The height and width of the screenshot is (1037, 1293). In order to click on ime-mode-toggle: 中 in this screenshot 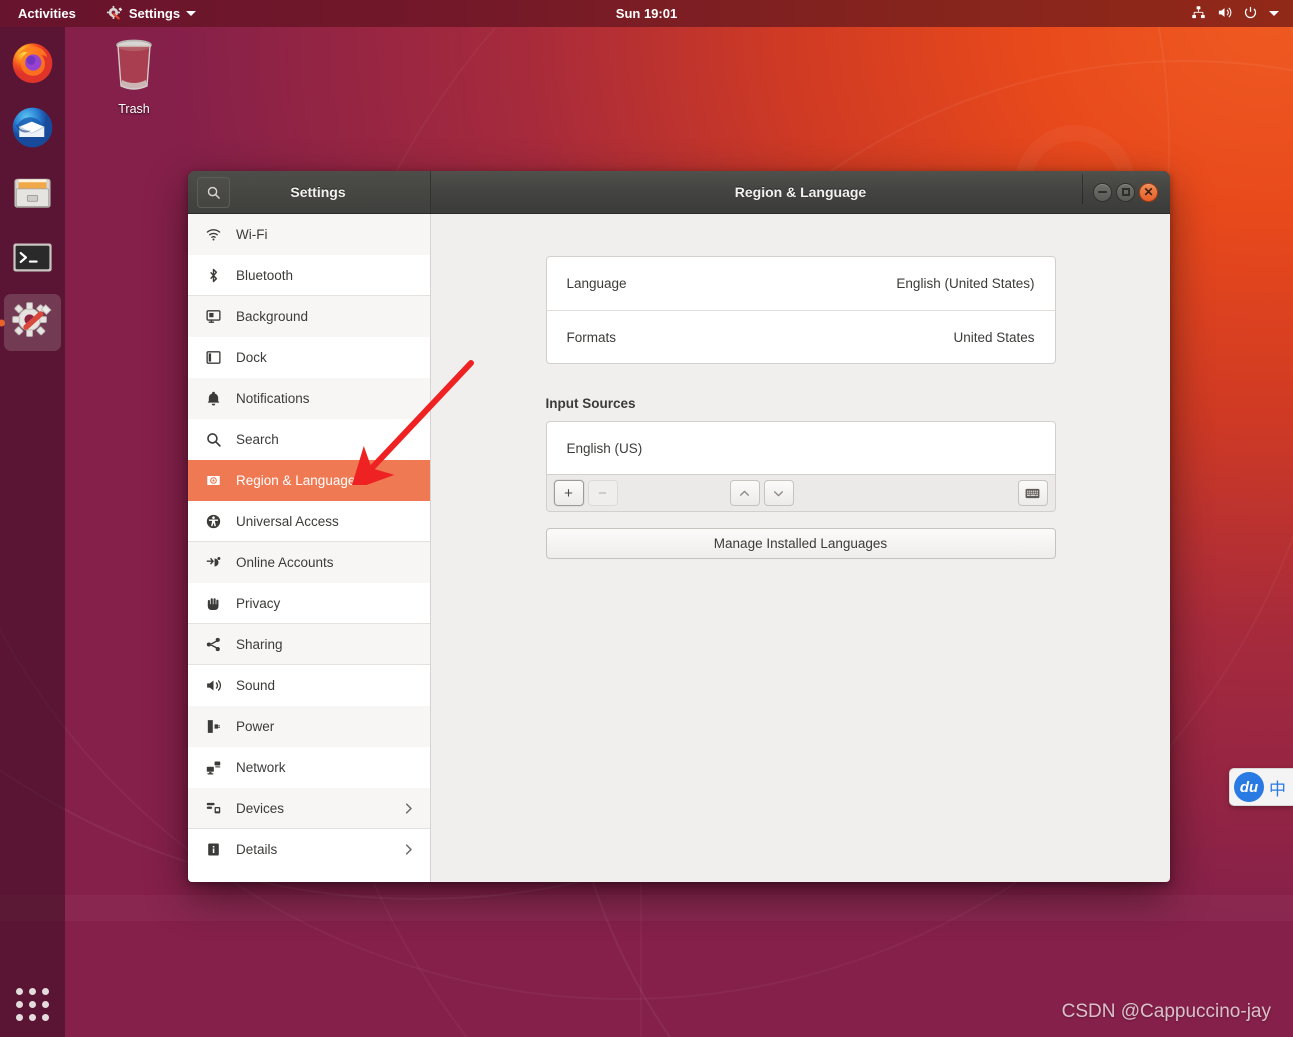, I will do `click(1277, 787)`.